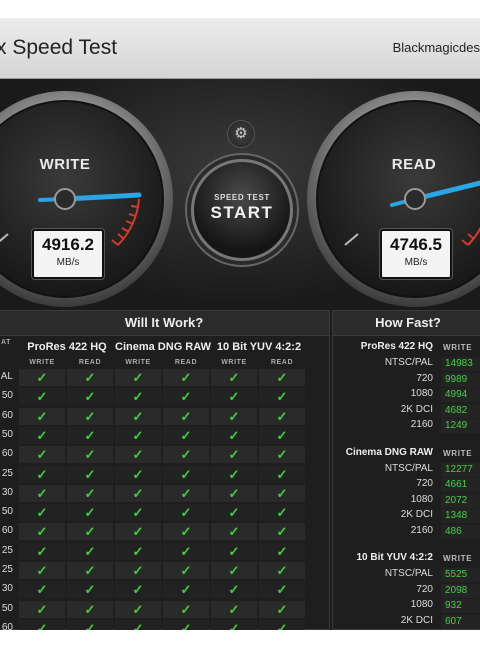 The image size is (480, 650). What do you see at coordinates (394, 557) in the screenshot?
I see `how-fast-group-name: 10 Bit YUV 4:2:2` at bounding box center [394, 557].